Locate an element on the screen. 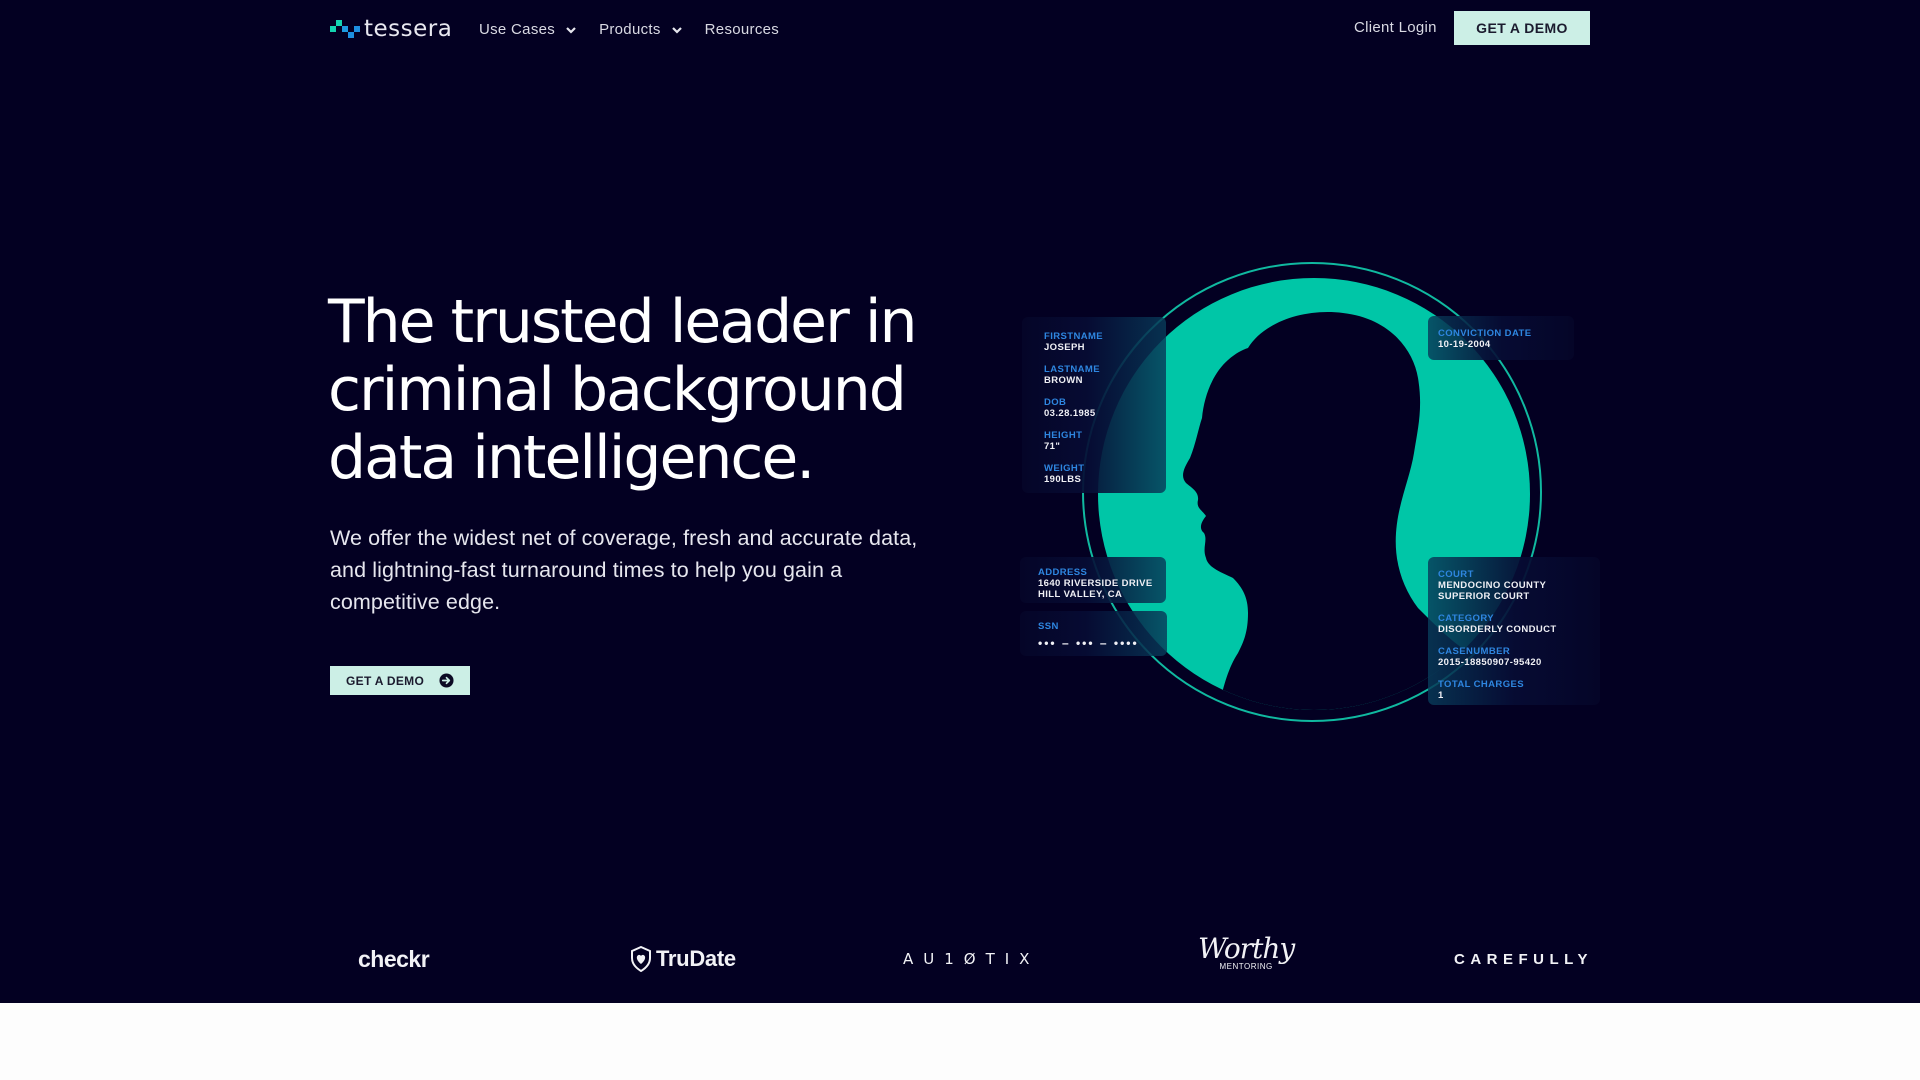  tessera-logo: tessera is located at coordinates (391, 29).